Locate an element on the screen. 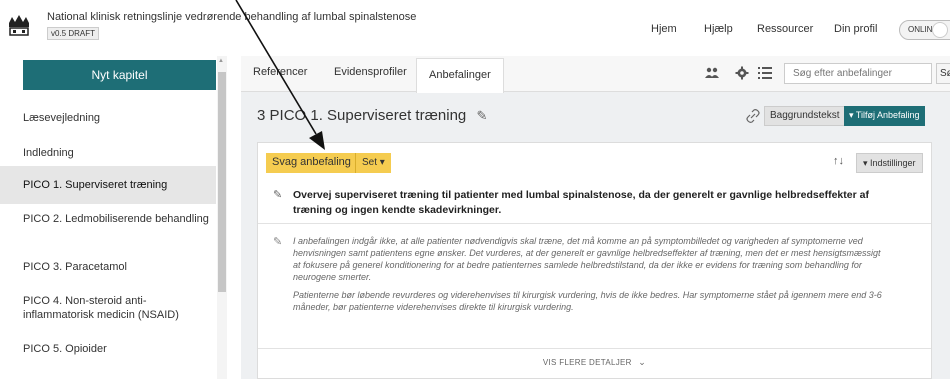  version-badge: v0.5 DRAFT is located at coordinates (73, 33).